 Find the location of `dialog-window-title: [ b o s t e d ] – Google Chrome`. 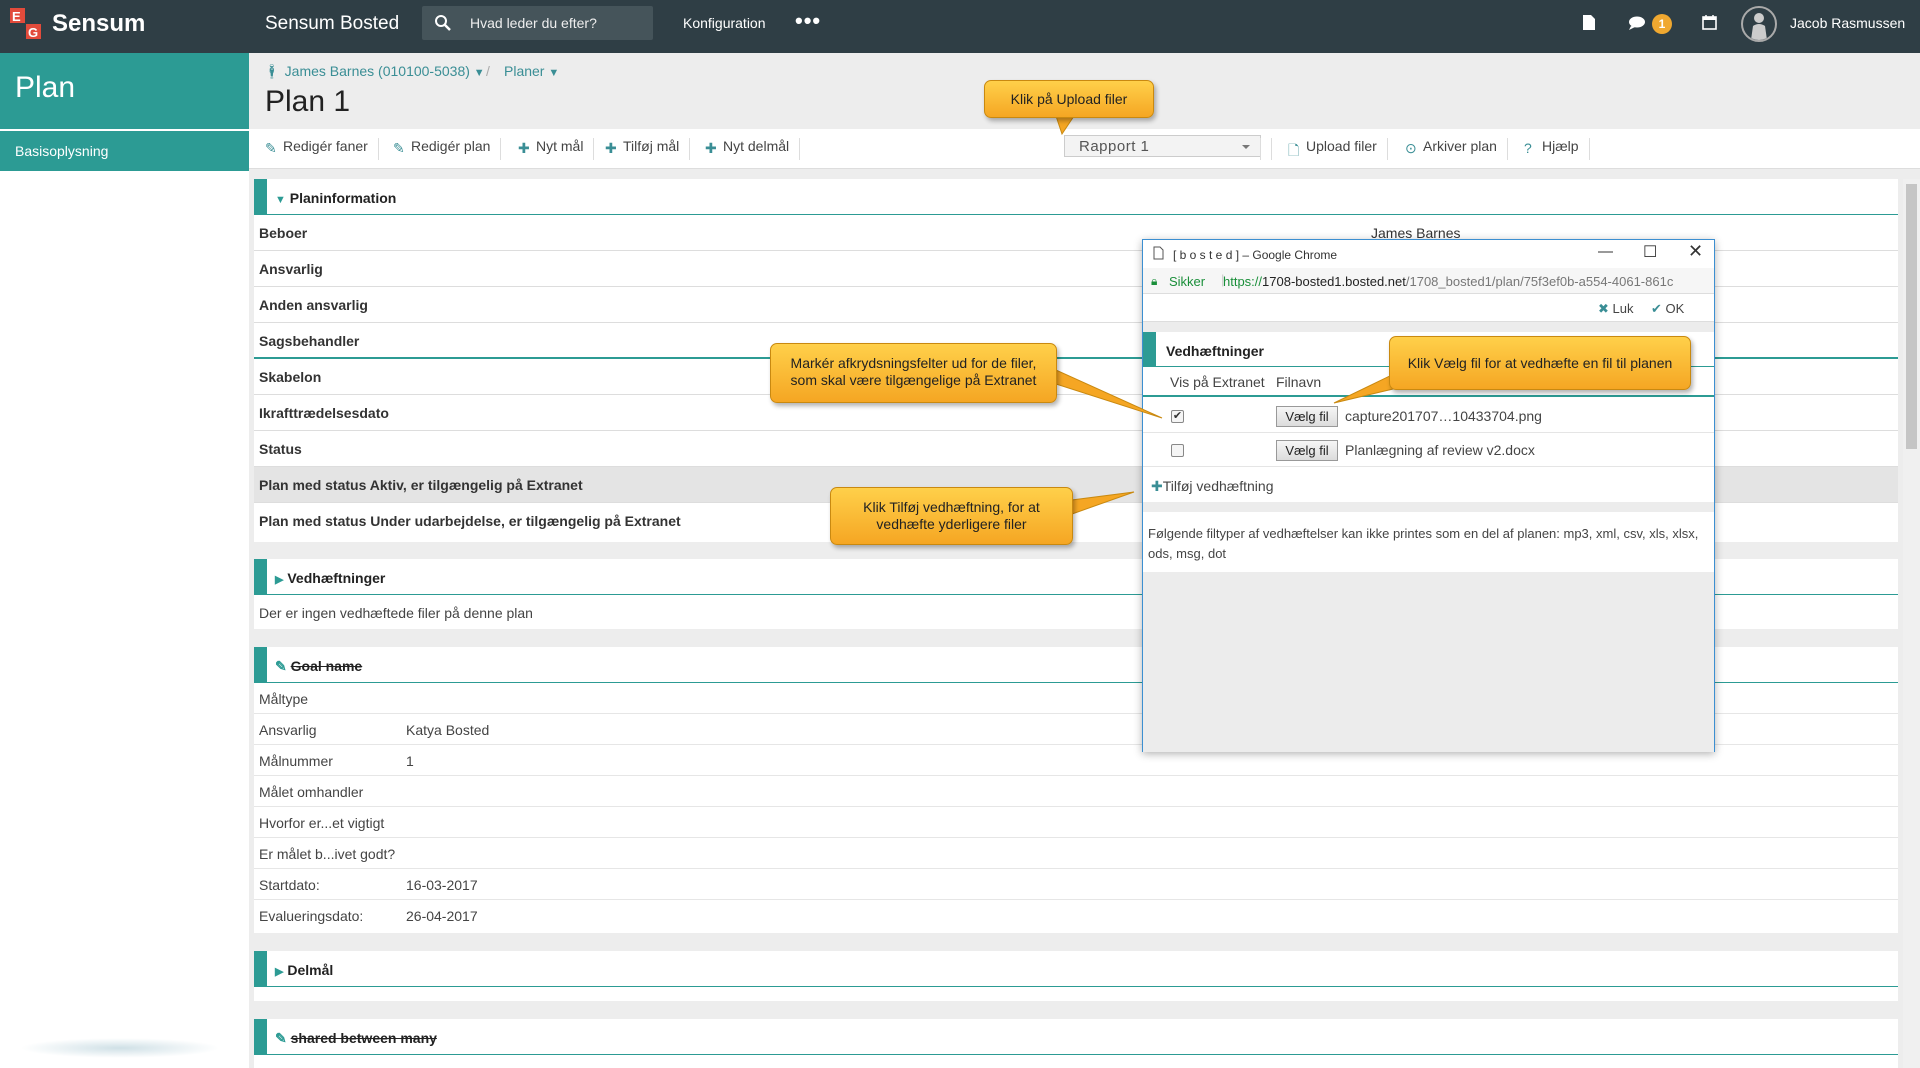

dialog-window-title: [ b o s t e d ] – Google Chrome is located at coordinates (1255, 255).